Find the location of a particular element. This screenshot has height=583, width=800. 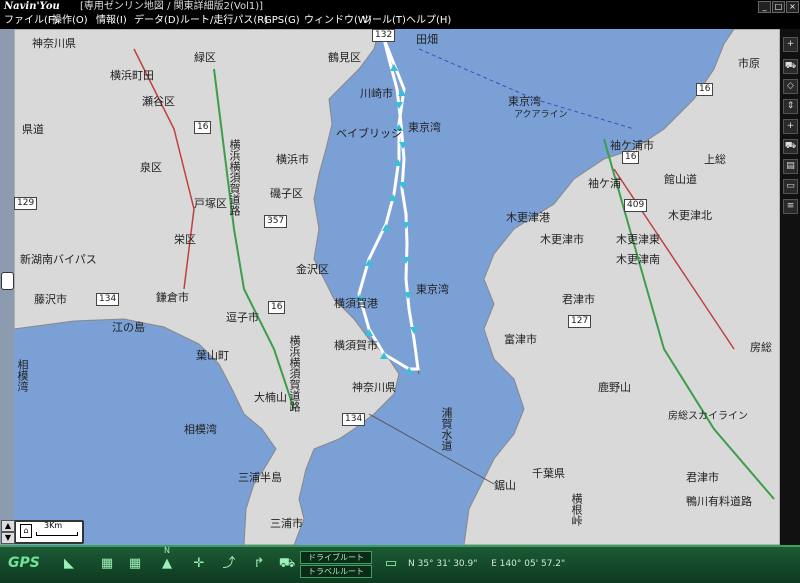

window-title: [専用ゼンリン地図 / 関東詳細版2(Vol1)] is located at coordinates (172, 6).